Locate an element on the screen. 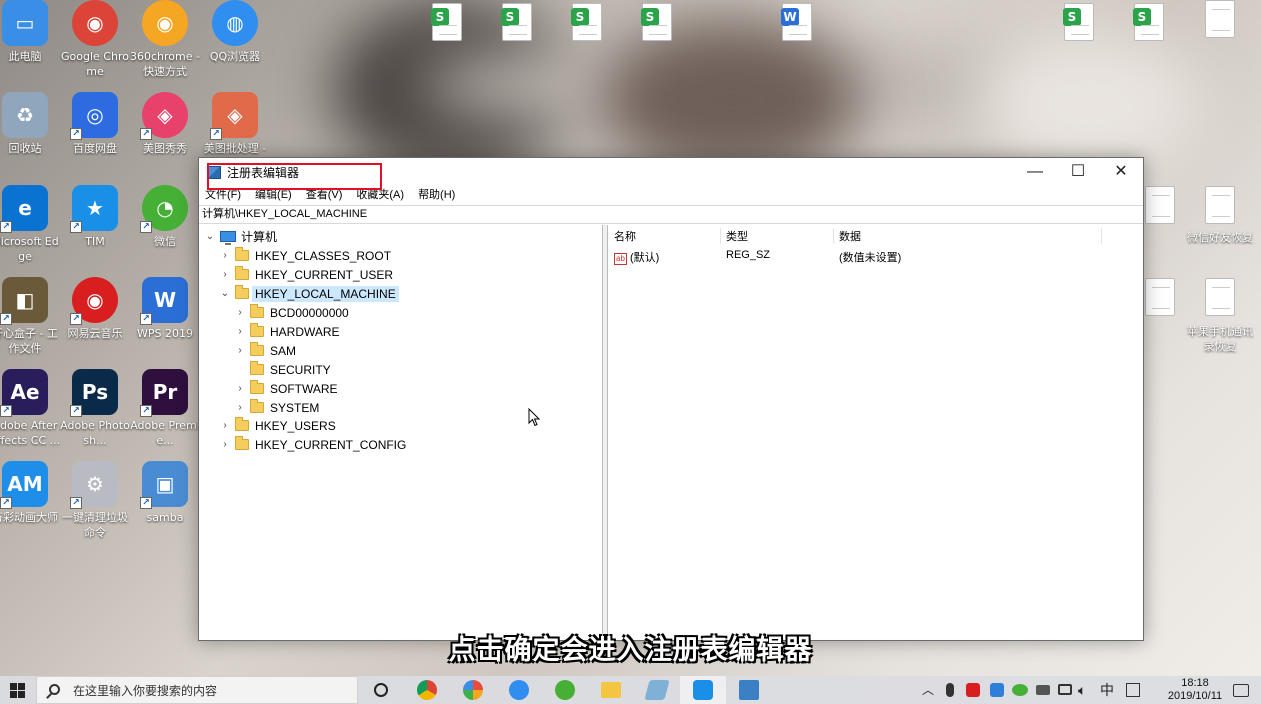 The height and width of the screenshot is (704, 1261). maximize-button: ☐ is located at coordinates (1078, 172).